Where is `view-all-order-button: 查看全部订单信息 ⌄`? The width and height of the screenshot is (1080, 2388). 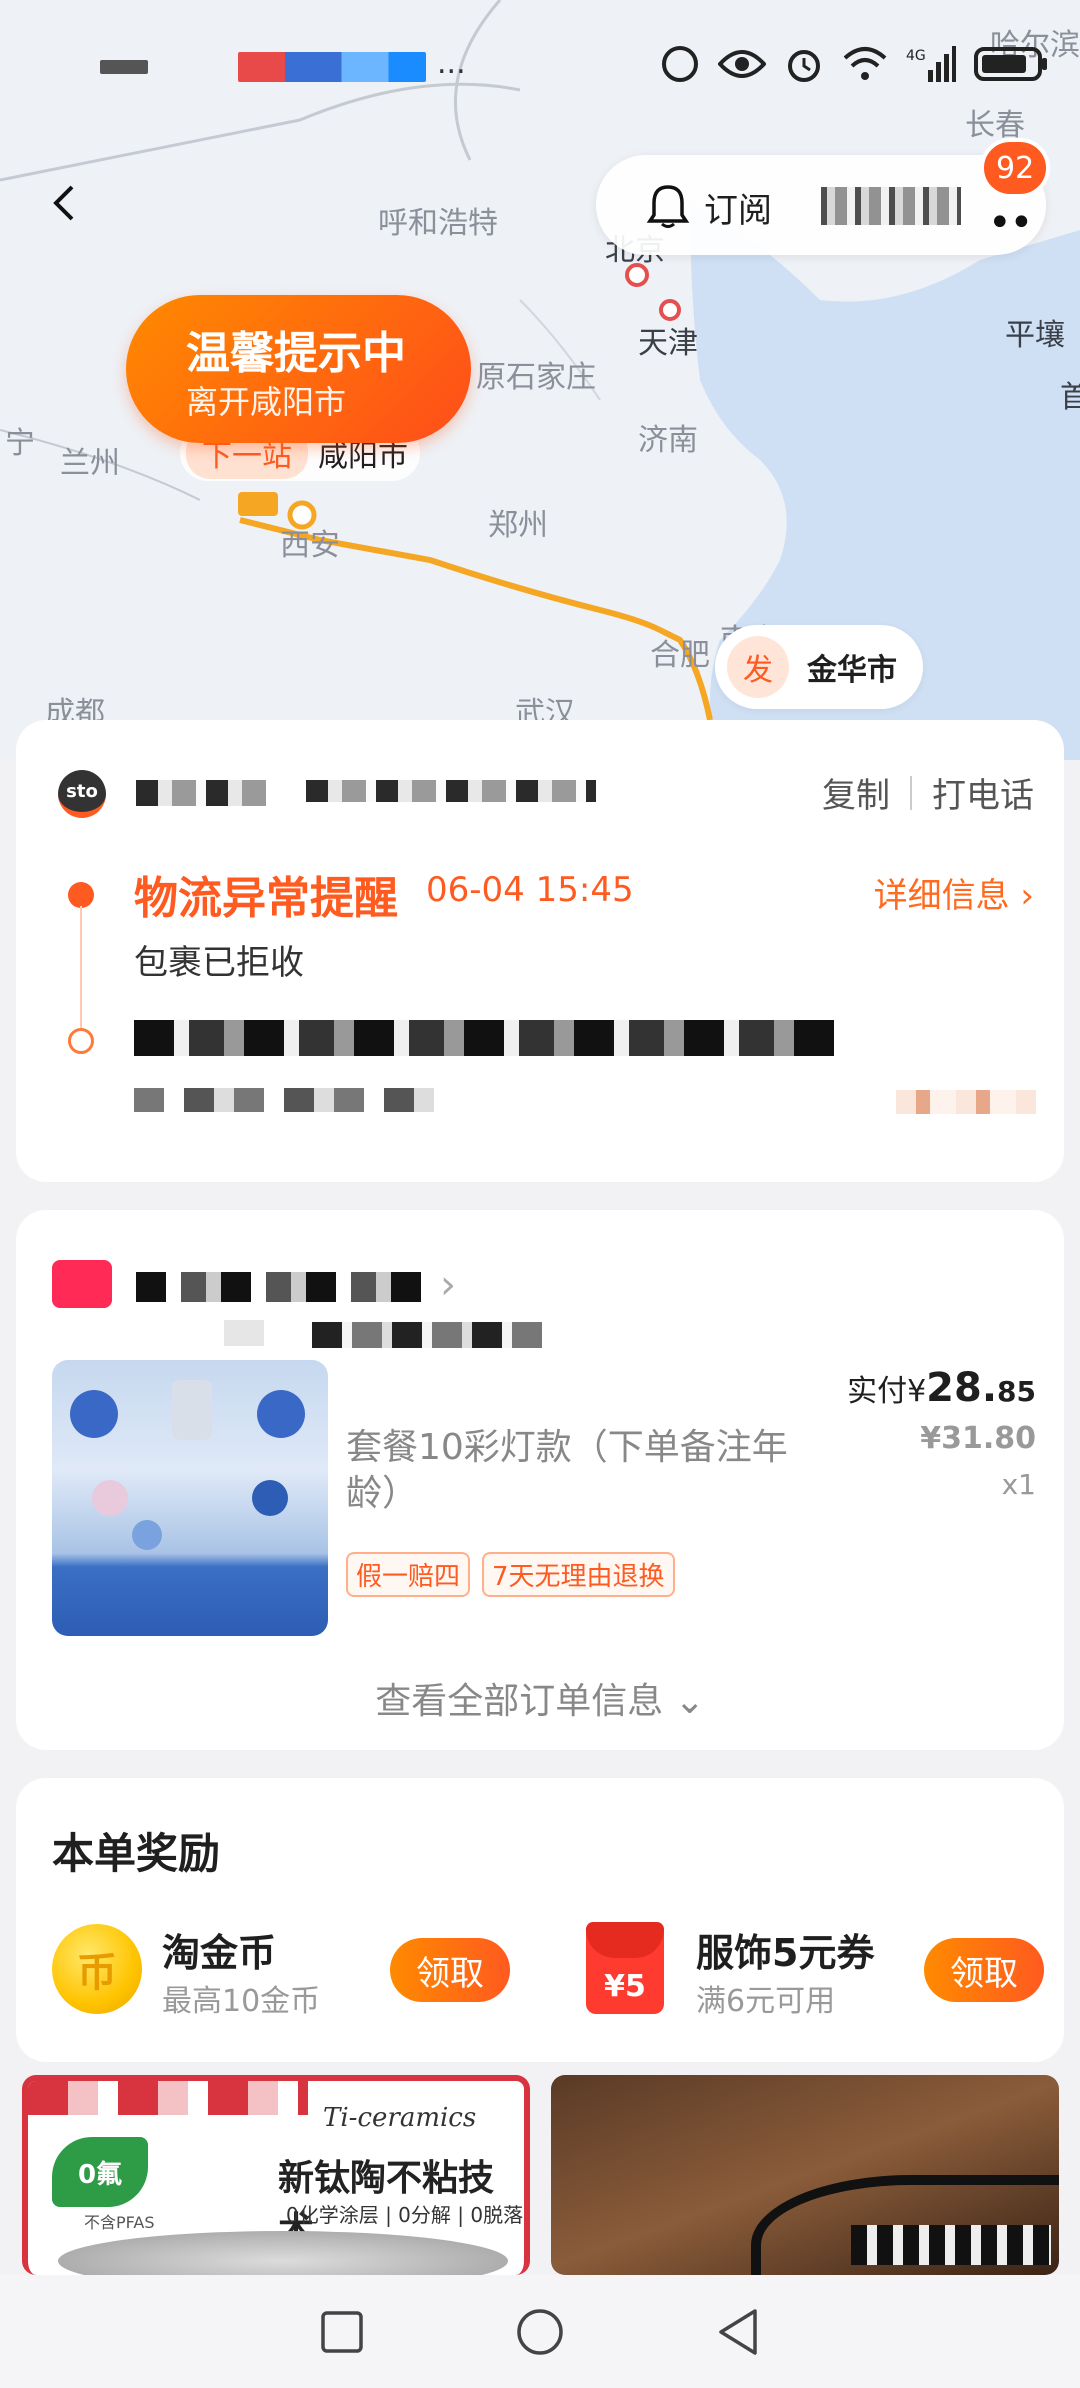
view-all-order-button: 查看全部订单信息 ⌄ is located at coordinates (540, 1698).